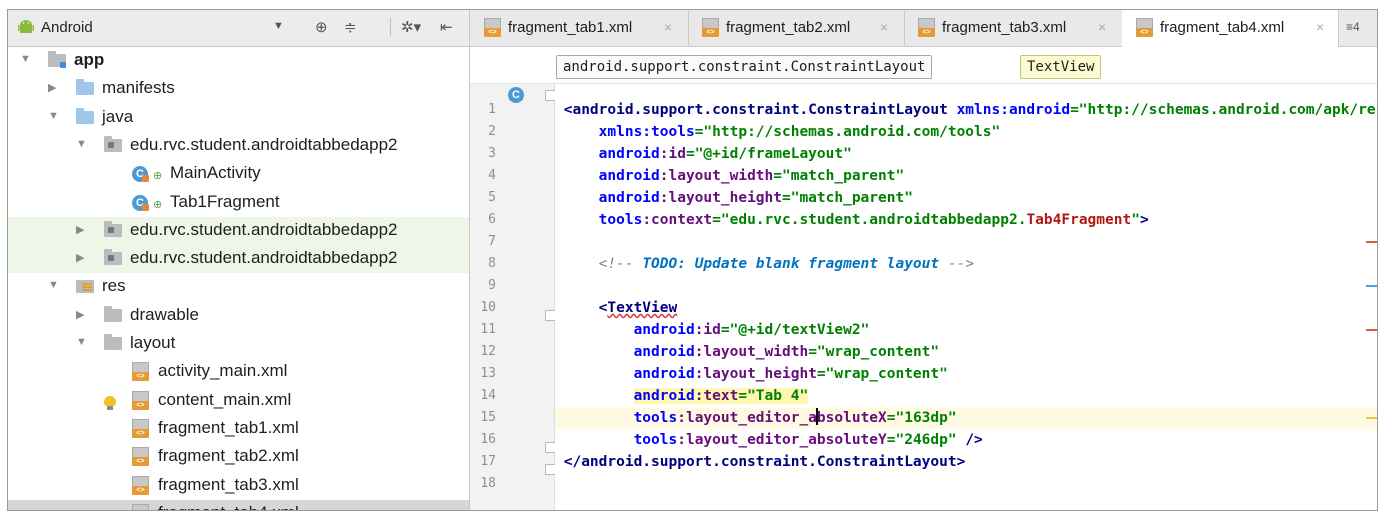 This screenshot has width=1383, height=515. I want to click on collapse-icon: ≑, so click(350, 27).